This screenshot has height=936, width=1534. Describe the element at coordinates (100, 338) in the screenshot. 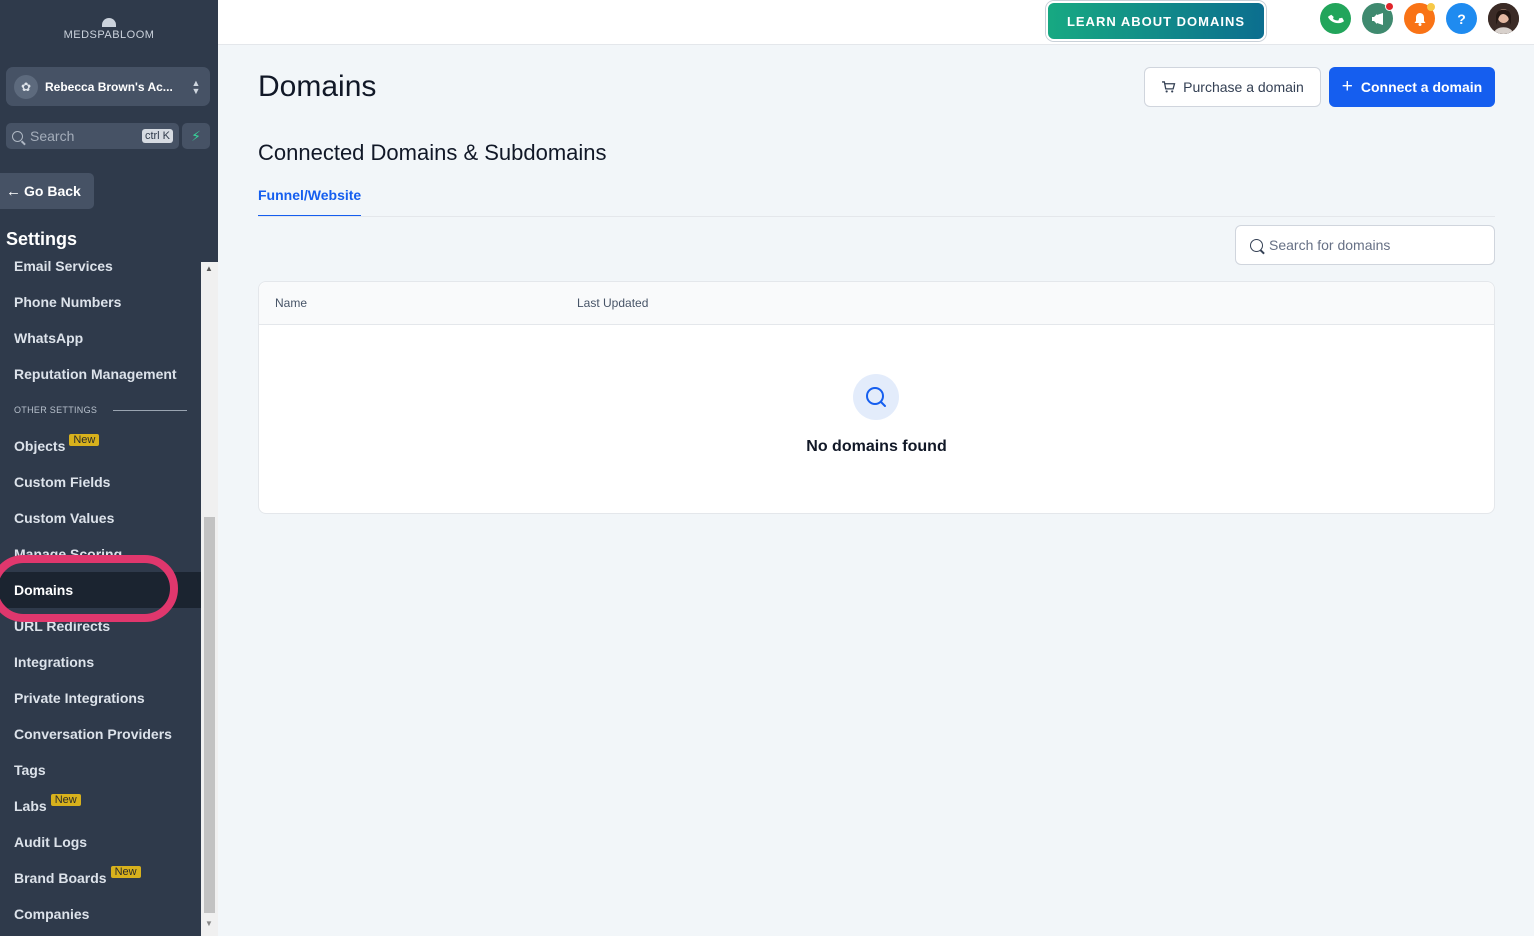

I see `sidebar-item-whatsapp: WhatsApp` at that location.